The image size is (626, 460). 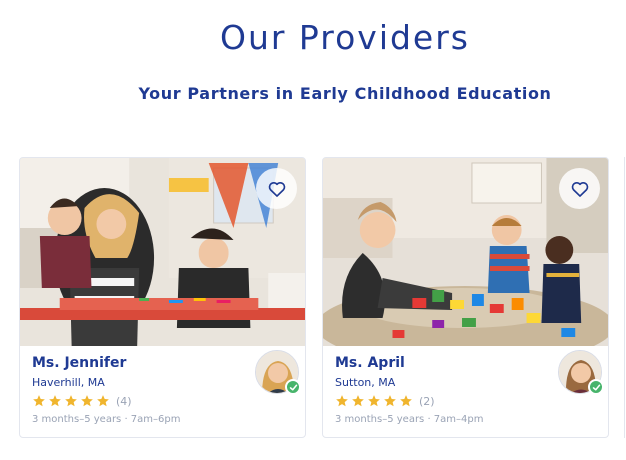 What do you see at coordinates (68, 382) in the screenshot?
I see `provider-location: Haverhill, MA` at bounding box center [68, 382].